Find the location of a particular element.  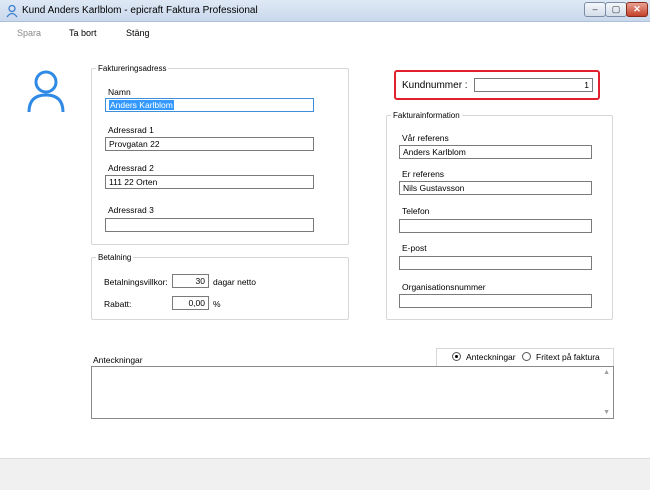

delete-menu-item: Ta bort is located at coordinates (83, 33).